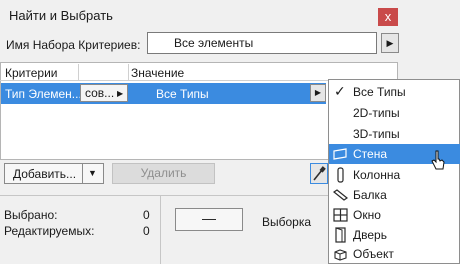  I want to click on mouse-pointer-icon, so click(438, 160).